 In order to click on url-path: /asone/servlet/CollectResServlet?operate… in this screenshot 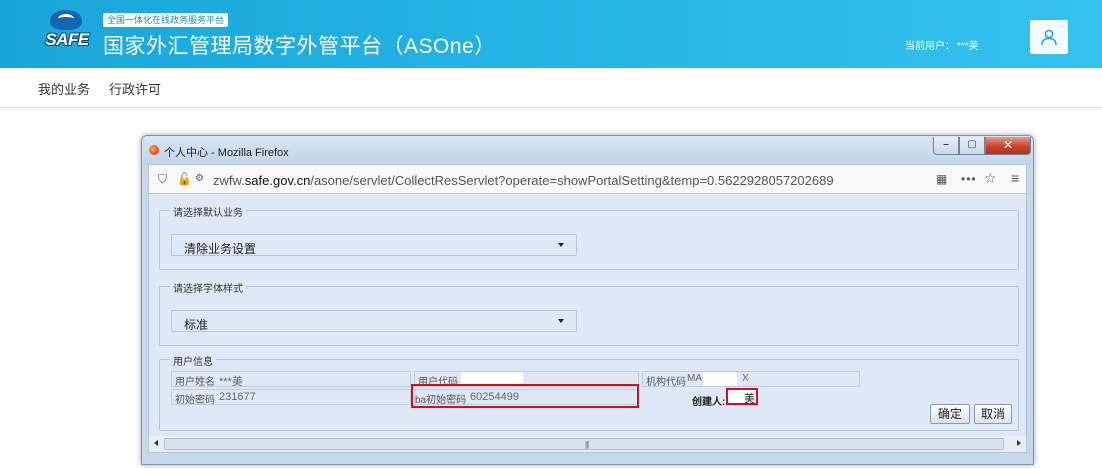, I will do `click(572, 180)`.